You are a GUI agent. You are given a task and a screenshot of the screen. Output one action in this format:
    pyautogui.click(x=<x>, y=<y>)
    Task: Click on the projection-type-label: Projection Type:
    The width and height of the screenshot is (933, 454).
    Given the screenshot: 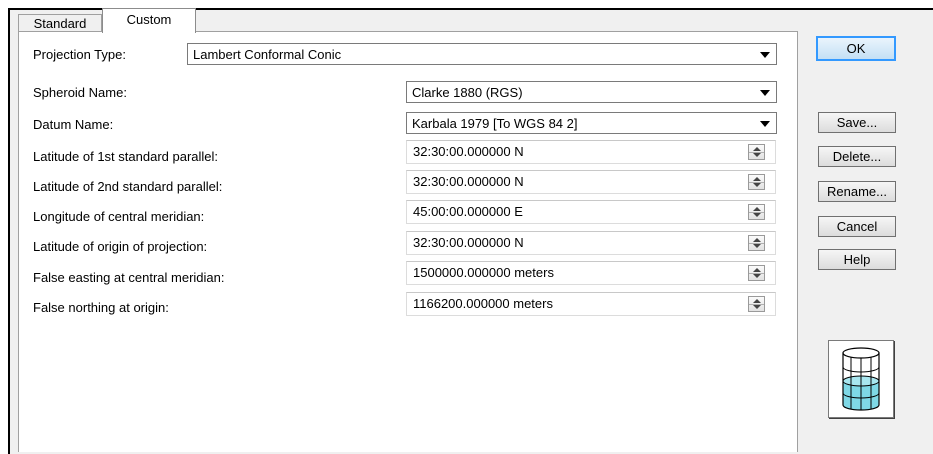 What is the action you would take?
    pyautogui.click(x=79, y=54)
    